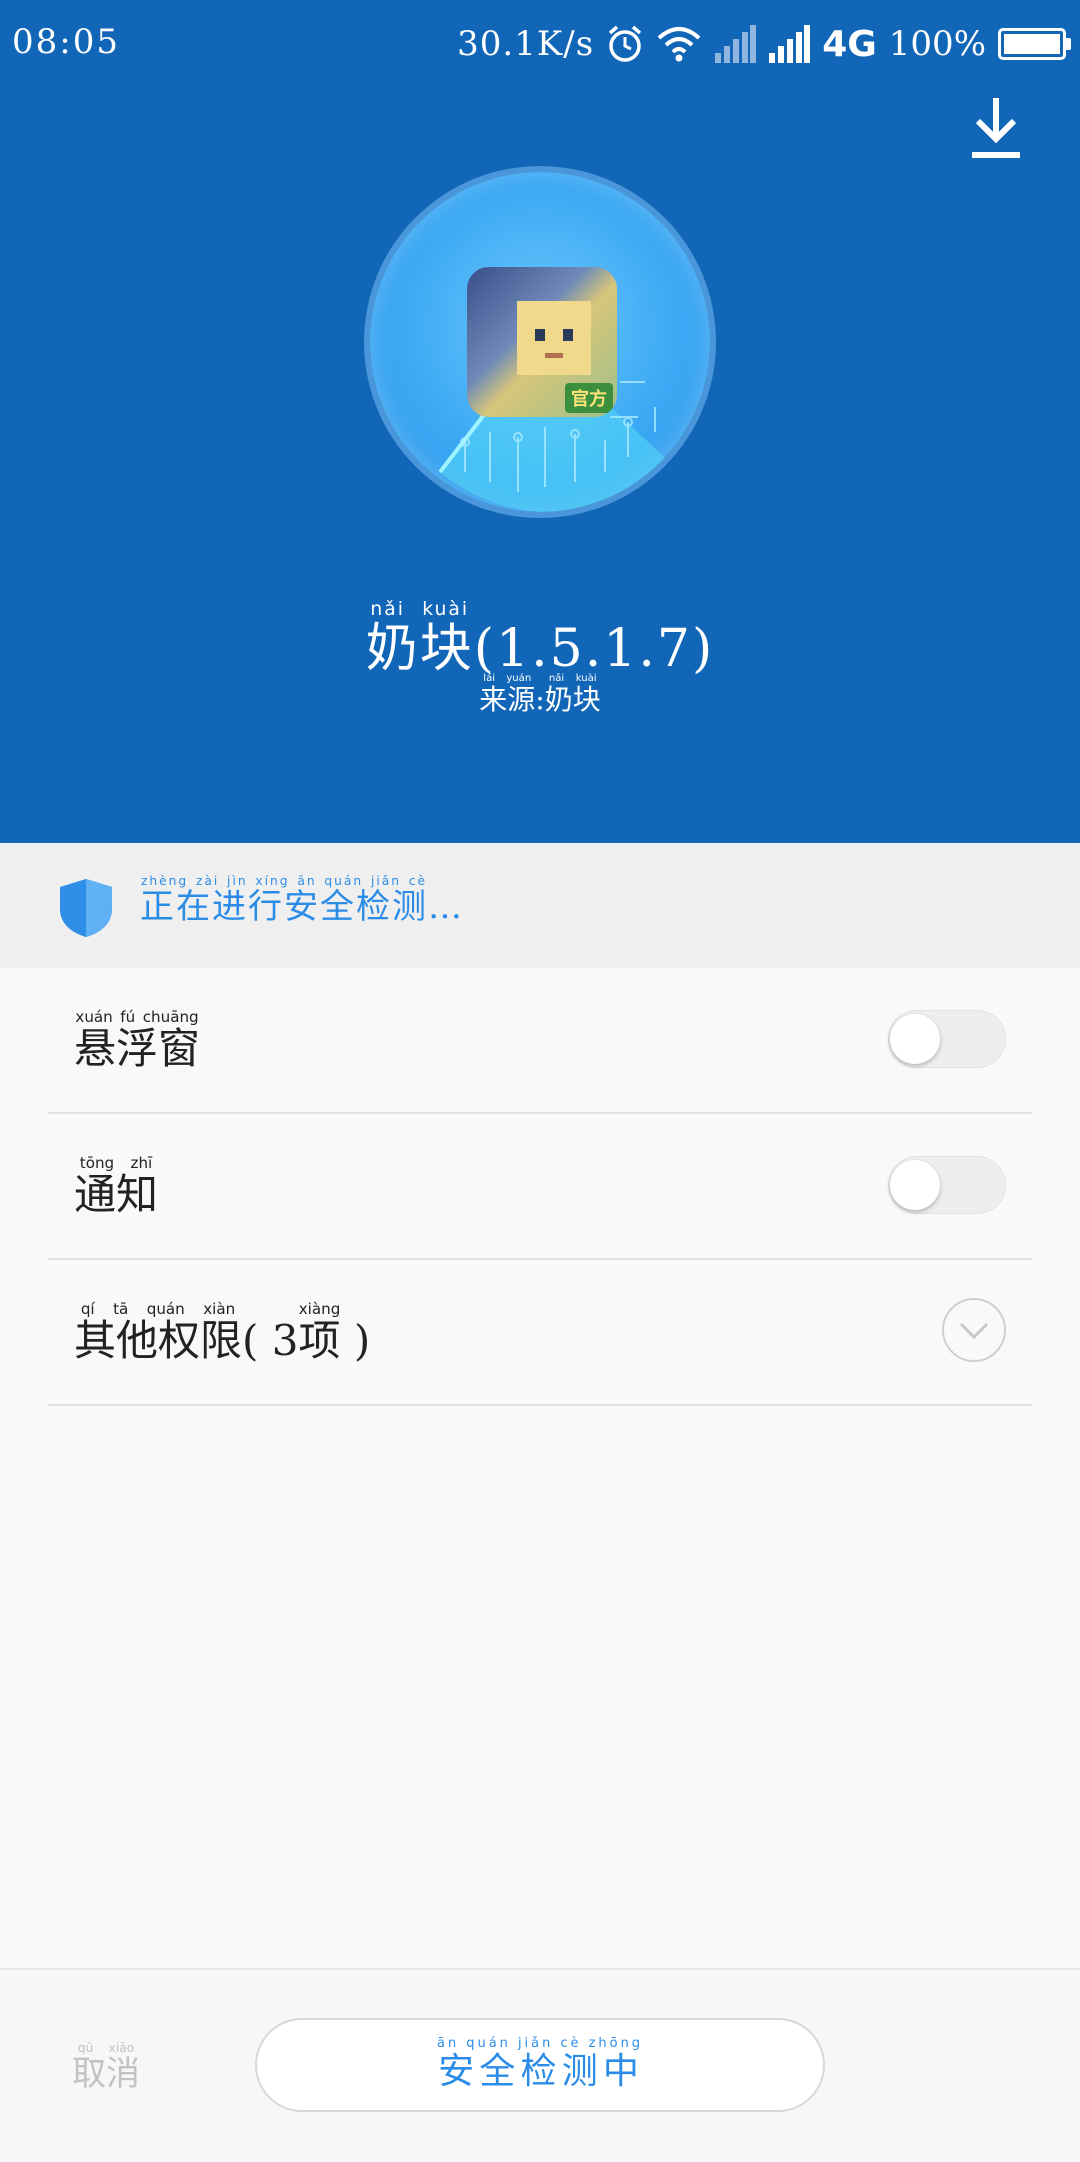  Describe the element at coordinates (572, 678) in the screenshot. I see `source-value-pinyin: nǎi kuài` at that location.